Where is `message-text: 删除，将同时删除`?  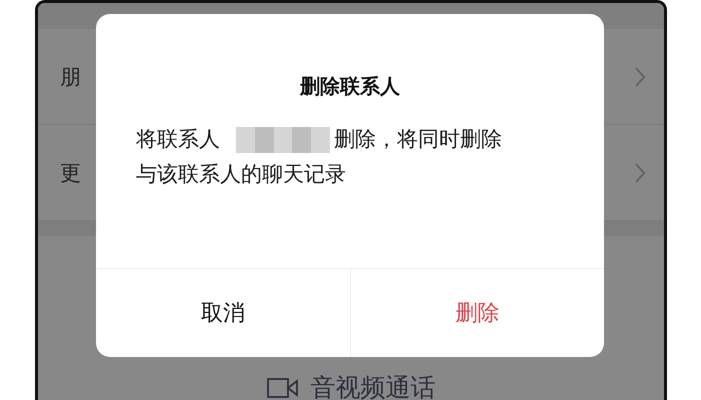 message-text: 删除，将同时删除 is located at coordinates (418, 139).